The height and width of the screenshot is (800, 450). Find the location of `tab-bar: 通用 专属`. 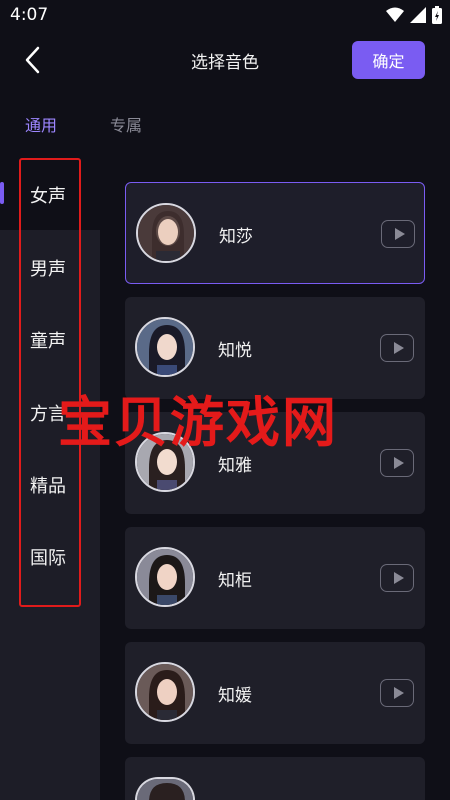

tab-bar: 通用 专属 is located at coordinates (225, 126).